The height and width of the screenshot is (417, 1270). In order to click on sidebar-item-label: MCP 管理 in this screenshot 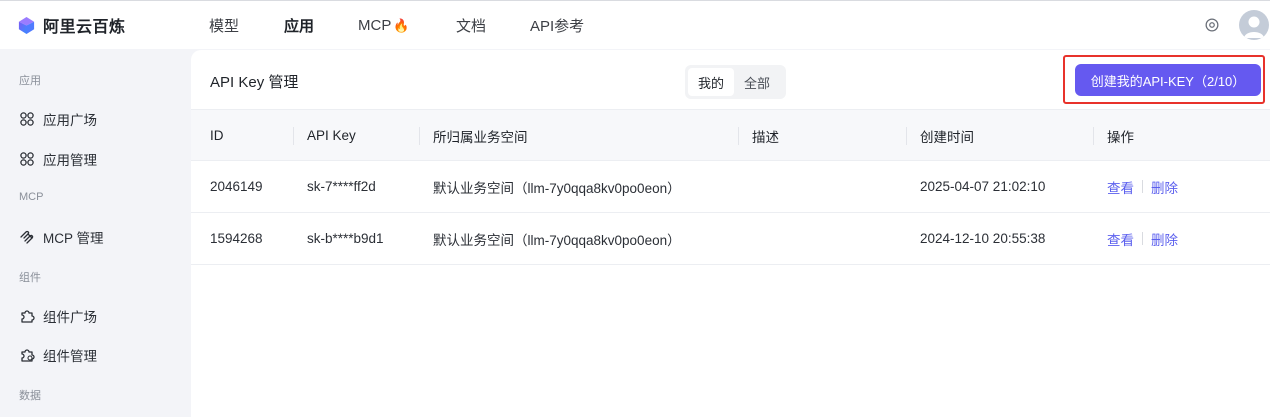, I will do `click(73, 238)`.